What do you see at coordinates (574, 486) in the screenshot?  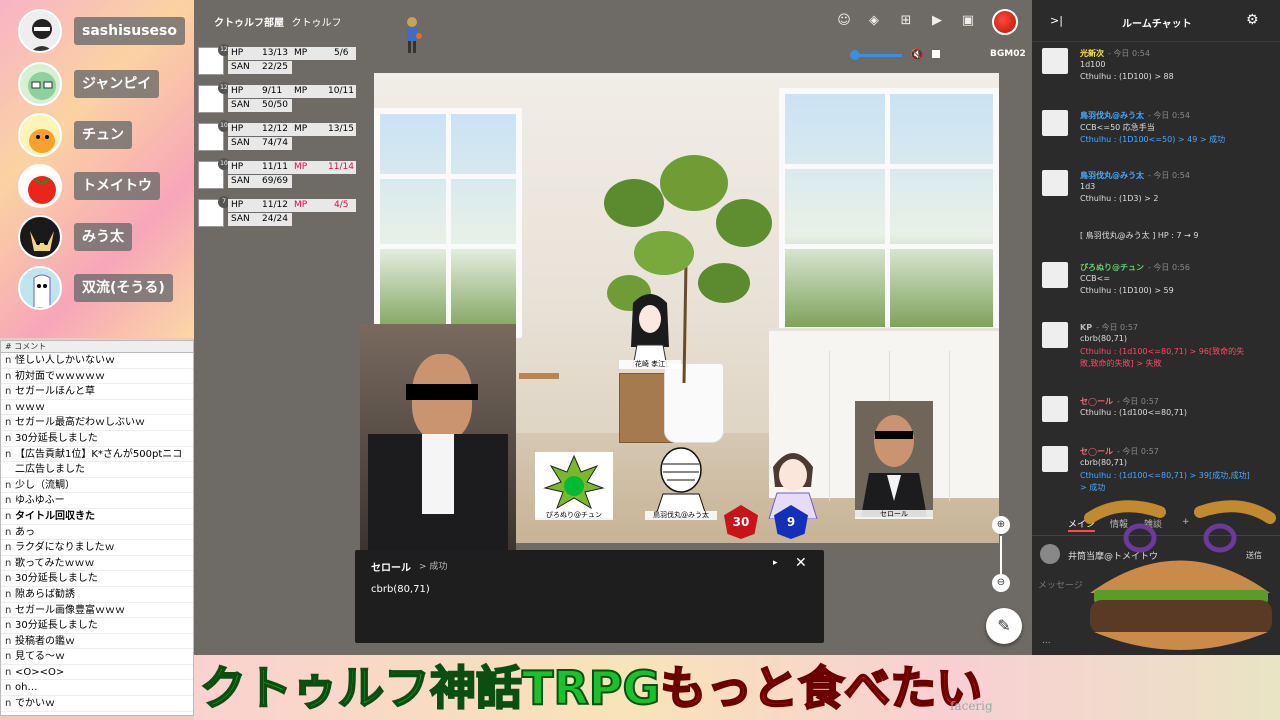 I see `character-token: ぴろぬり@チュン` at bounding box center [574, 486].